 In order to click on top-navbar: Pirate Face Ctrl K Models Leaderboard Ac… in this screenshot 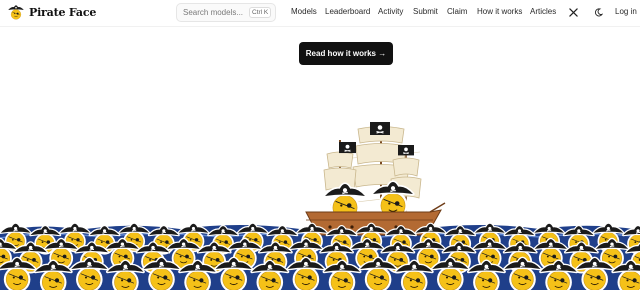, I will do `click(320, 13)`.